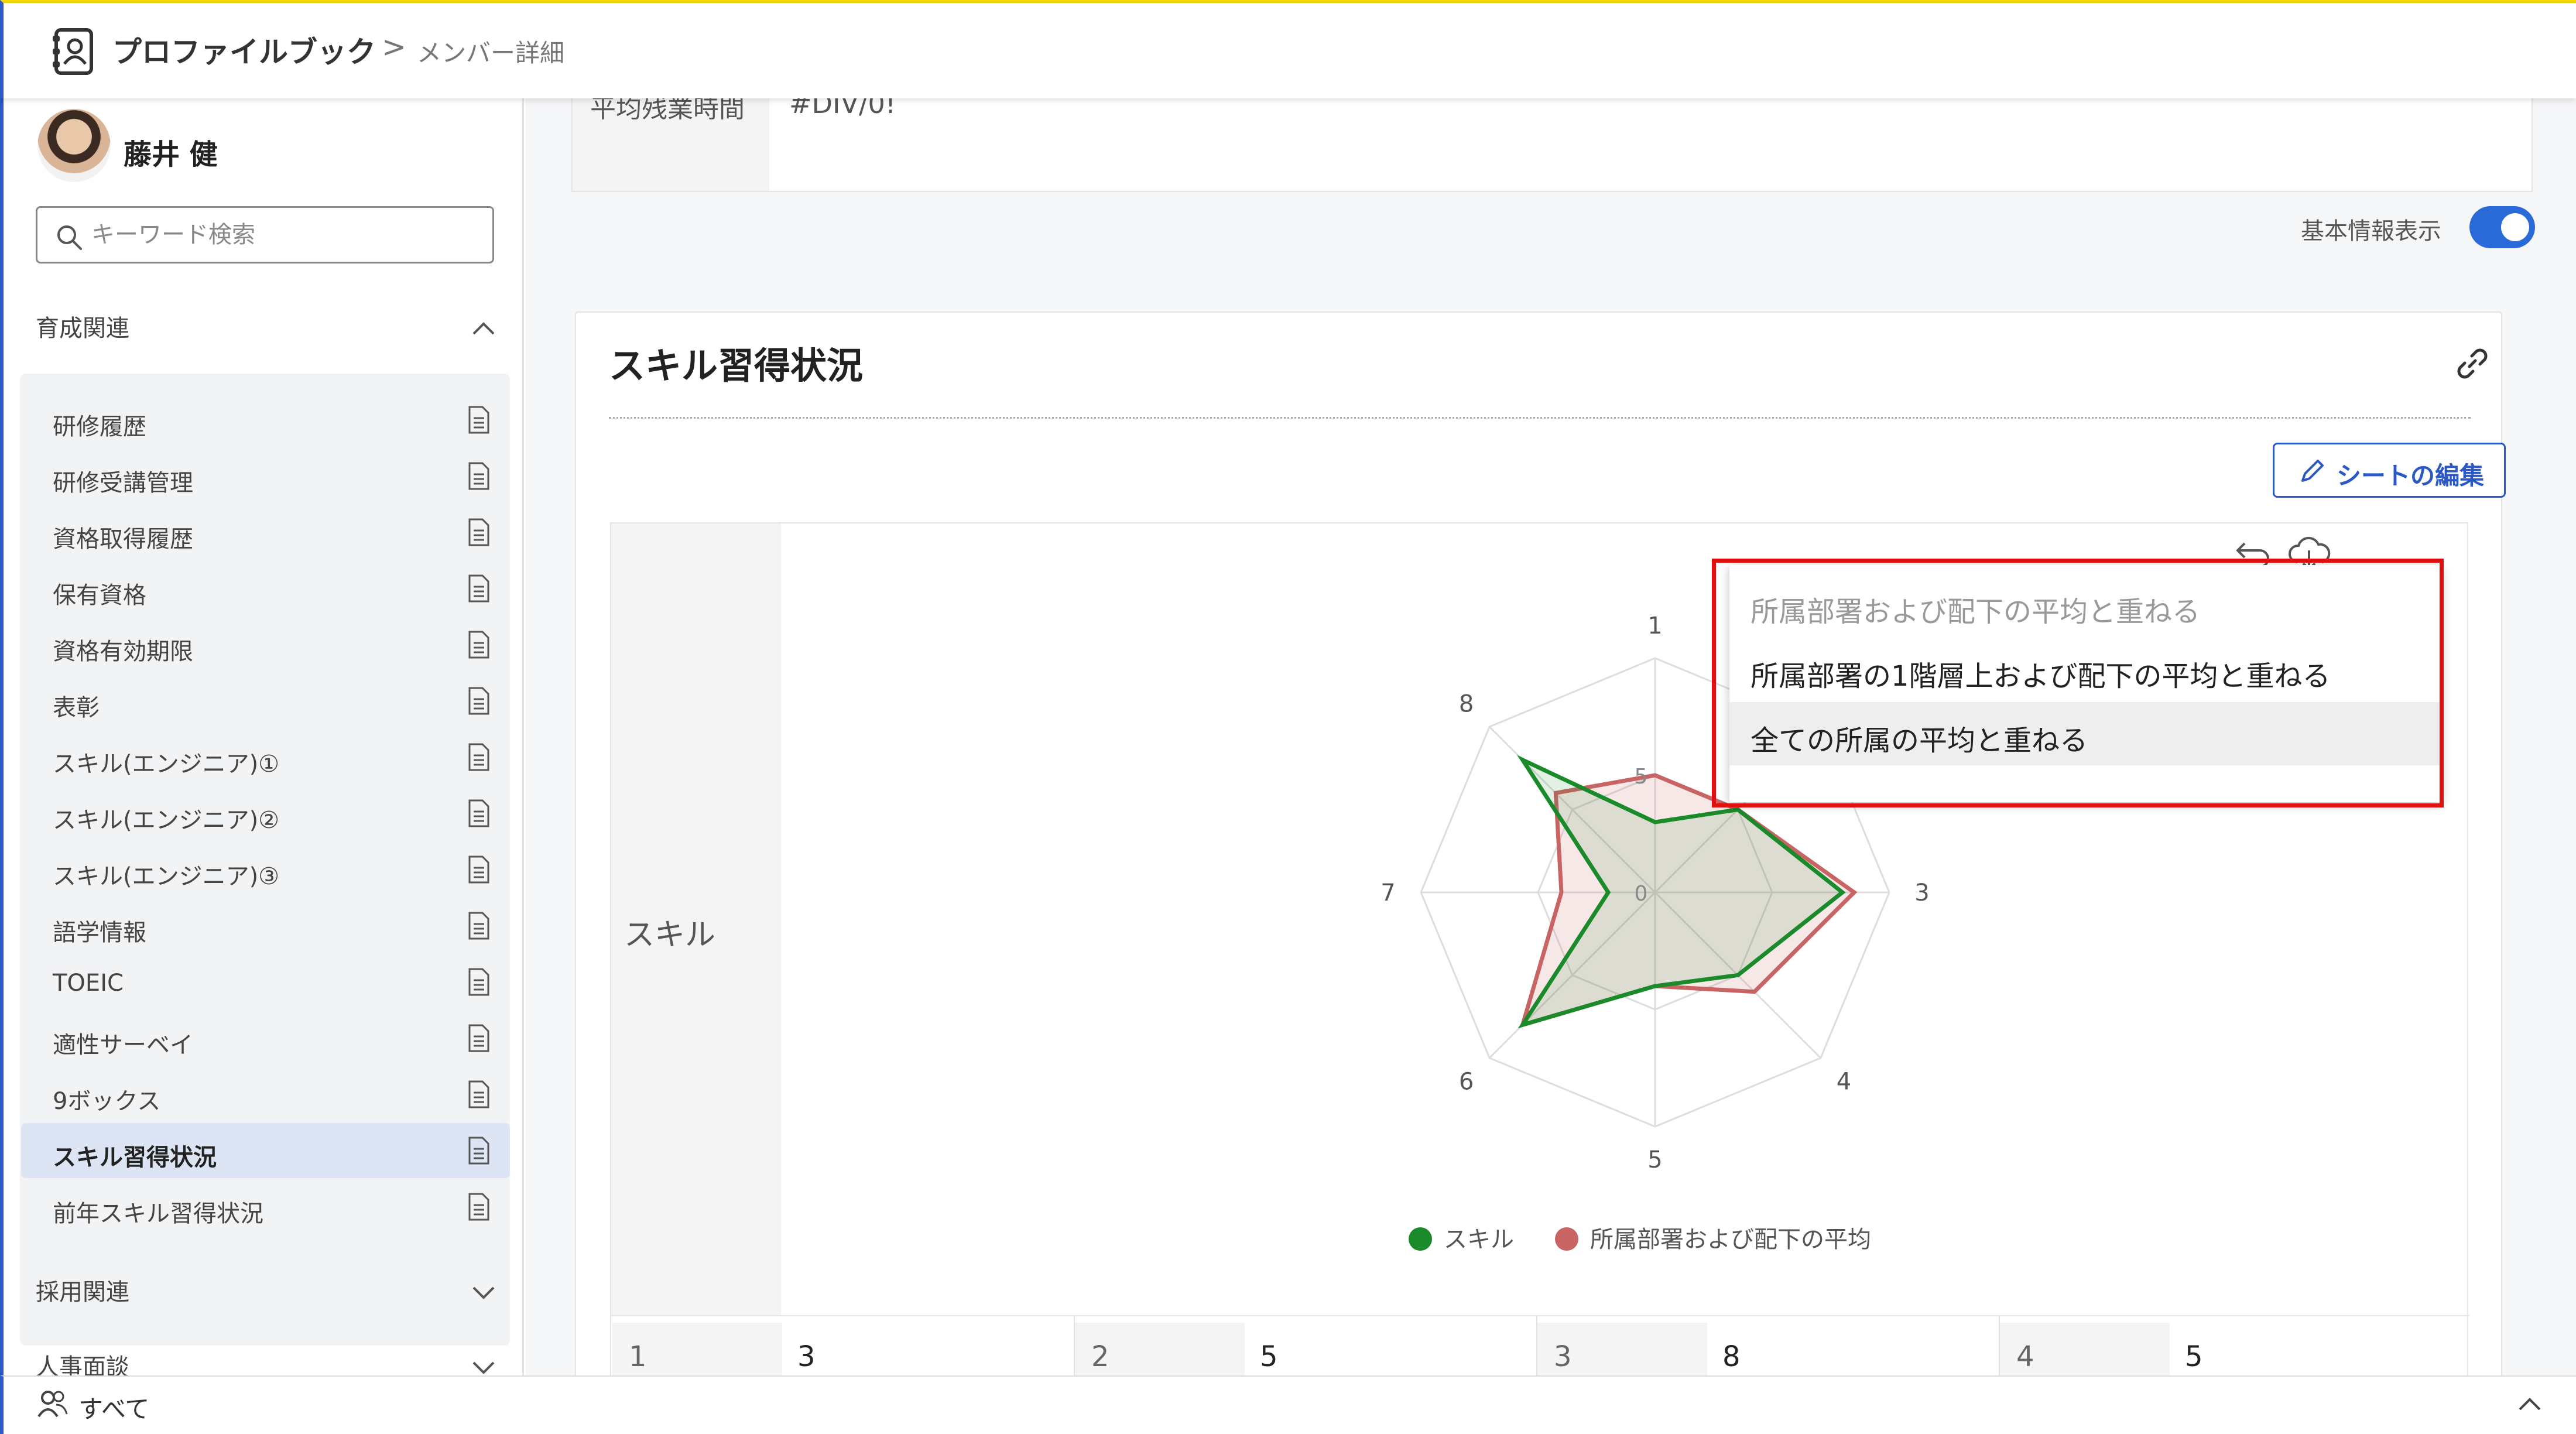 This screenshot has height=1434, width=2576. What do you see at coordinates (265, 925) in the screenshot?
I see `sidebar-item: 語学情報` at bounding box center [265, 925].